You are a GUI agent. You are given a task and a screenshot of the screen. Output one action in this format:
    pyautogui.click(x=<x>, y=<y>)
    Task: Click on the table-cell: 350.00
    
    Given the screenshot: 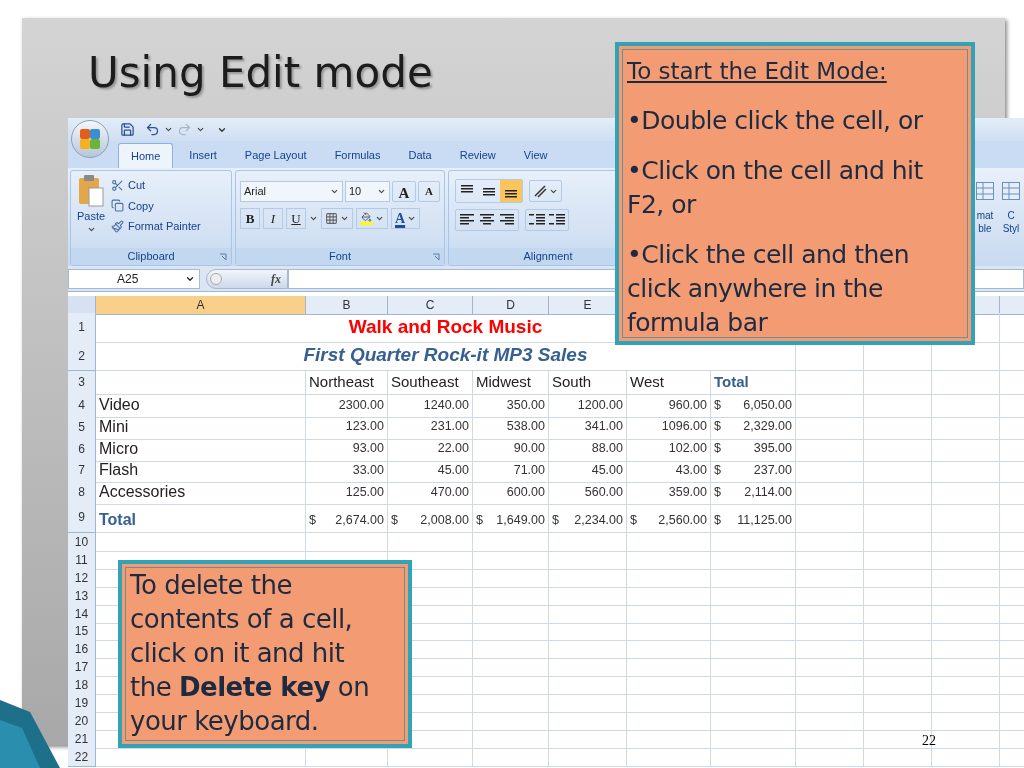 What is the action you would take?
    pyautogui.click(x=511, y=405)
    